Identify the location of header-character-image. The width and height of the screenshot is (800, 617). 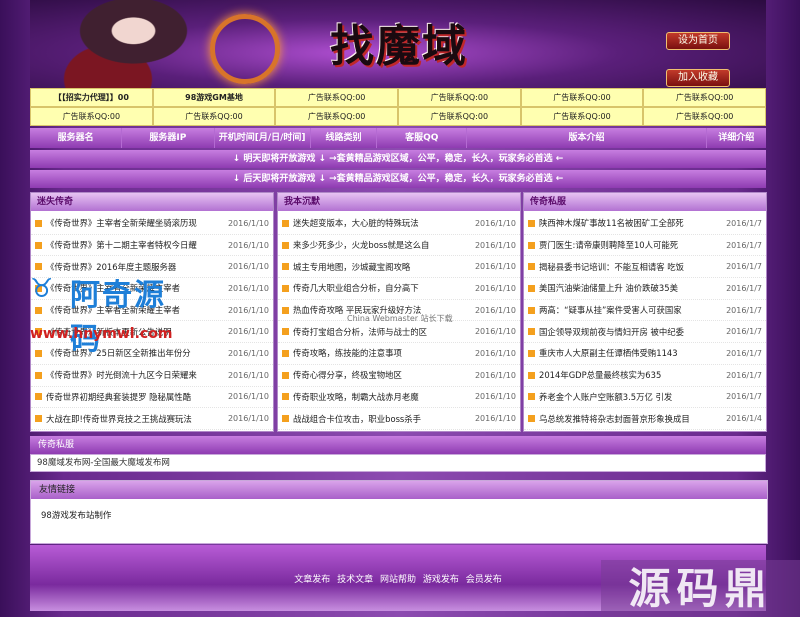
(125, 44).